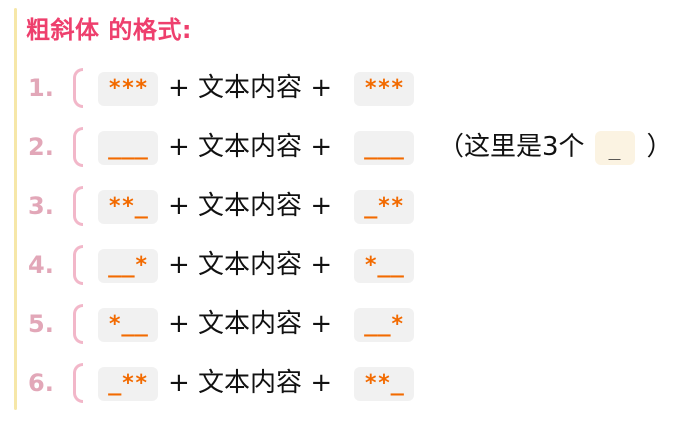 This screenshot has height=423, width=682. What do you see at coordinates (614, 147) in the screenshot?
I see `note-code-chip: _` at bounding box center [614, 147].